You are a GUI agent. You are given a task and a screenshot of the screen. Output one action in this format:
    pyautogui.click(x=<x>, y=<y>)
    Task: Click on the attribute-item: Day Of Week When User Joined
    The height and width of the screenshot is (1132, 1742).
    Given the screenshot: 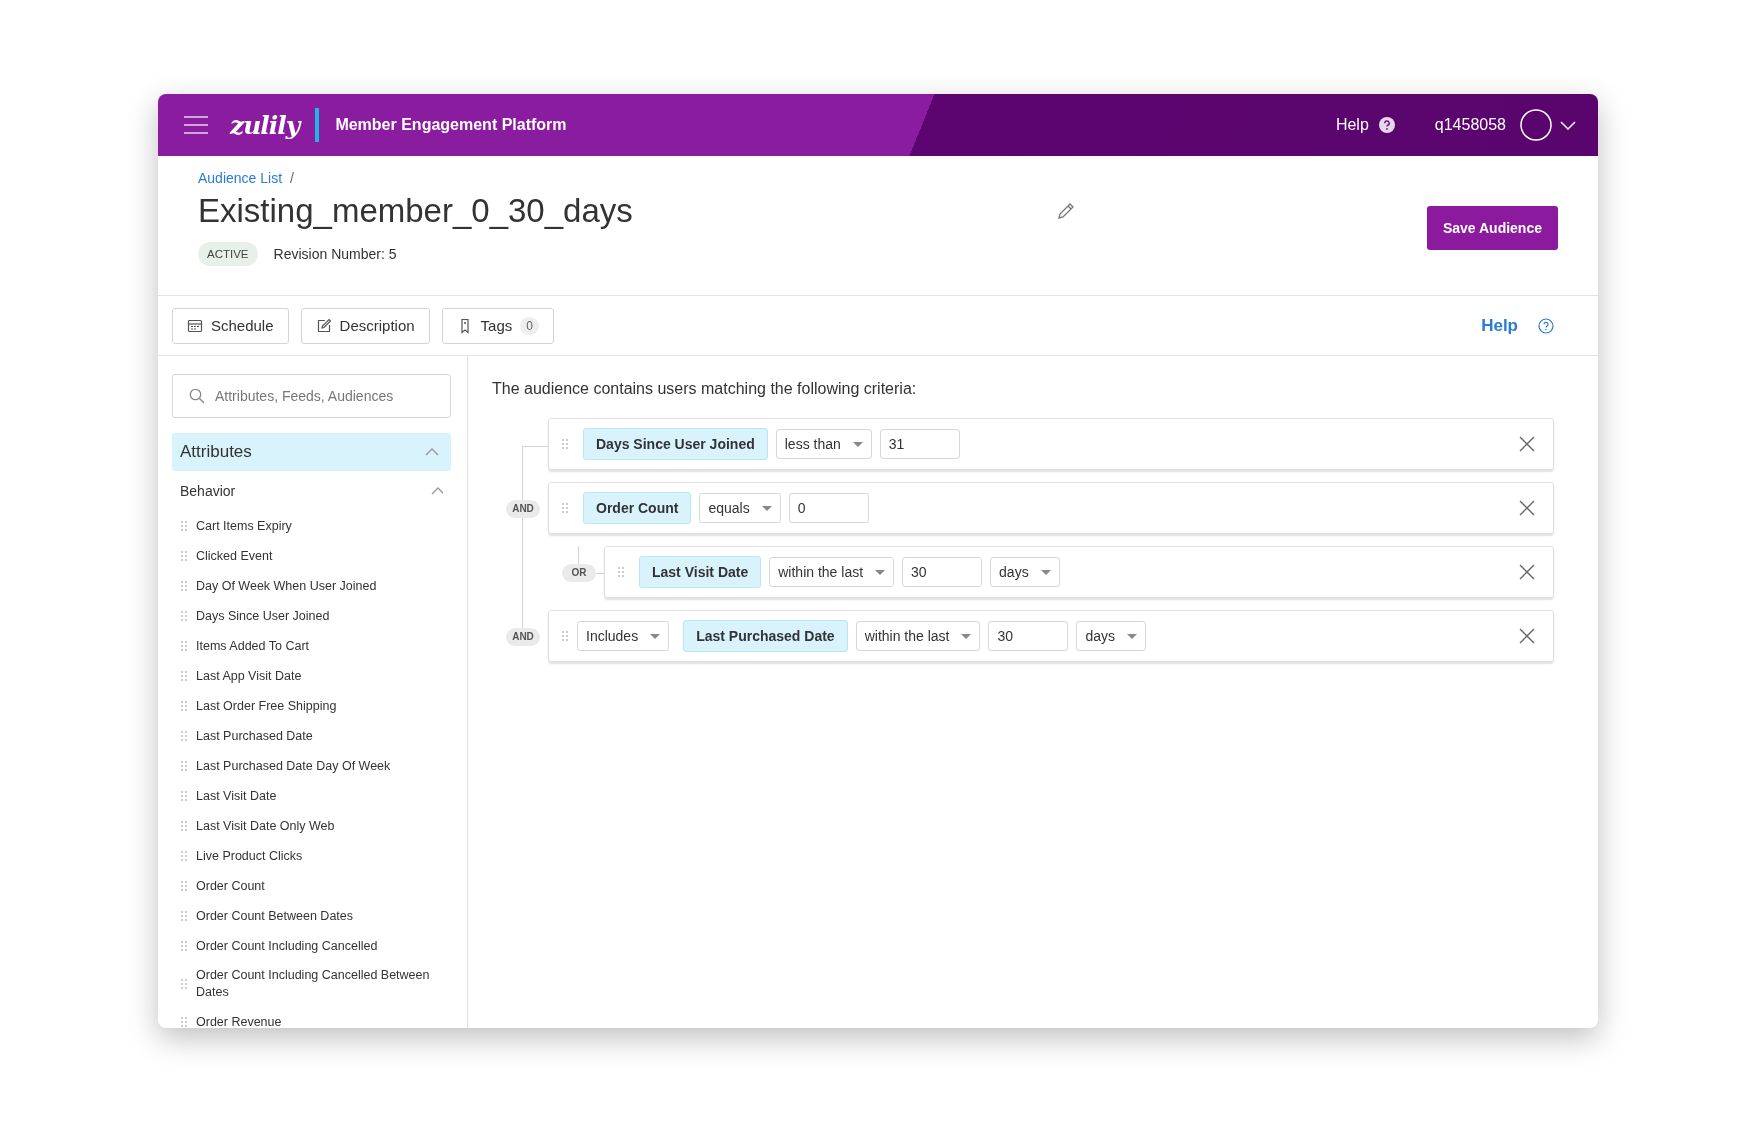 What is the action you would take?
    pyautogui.click(x=286, y=586)
    